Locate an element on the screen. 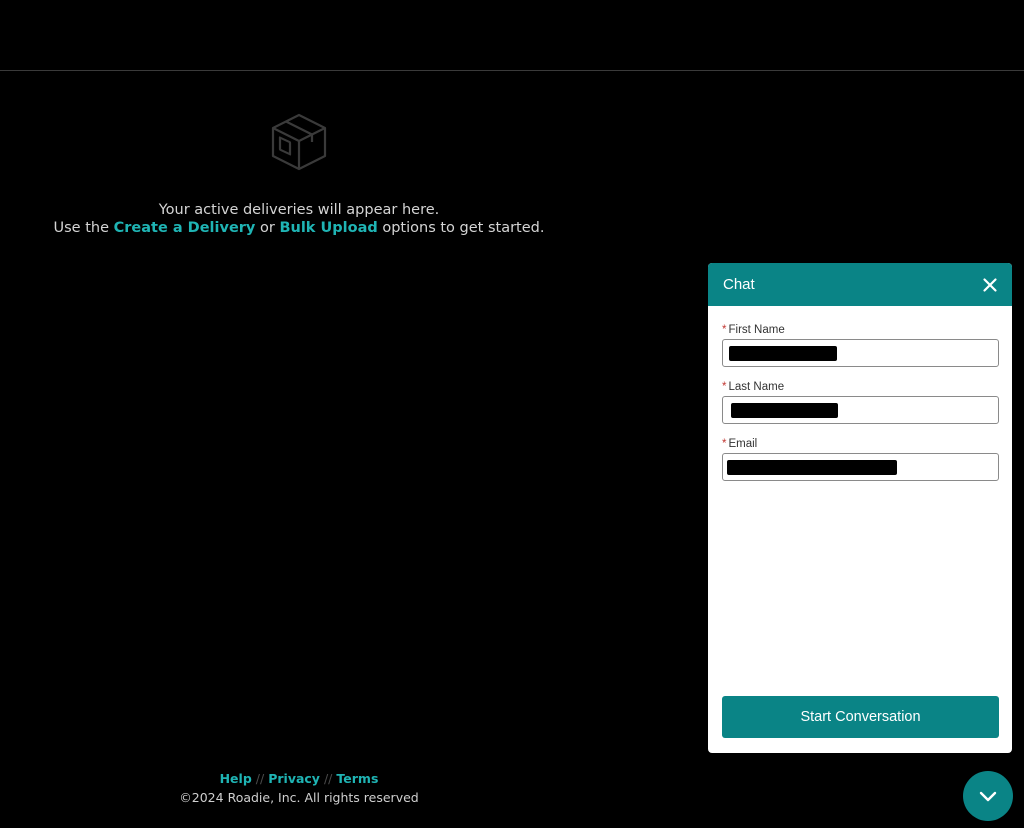 The width and height of the screenshot is (1024, 828). chat-header: Chat is located at coordinates (860, 284).